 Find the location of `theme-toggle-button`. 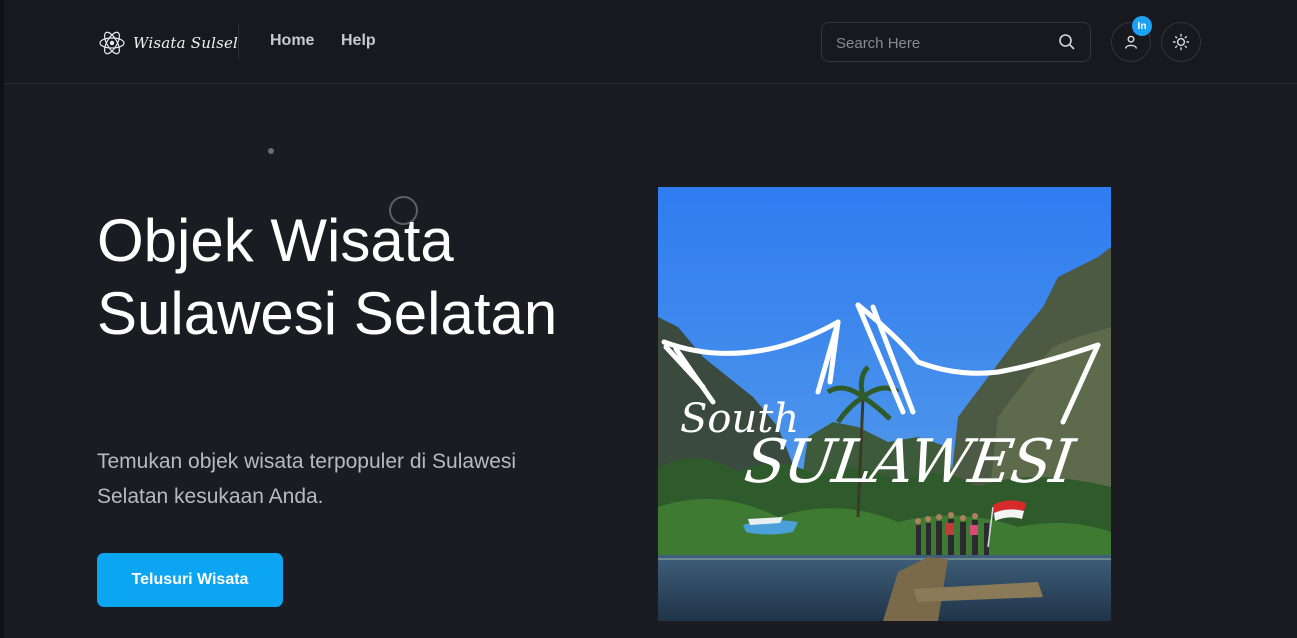

theme-toggle-button is located at coordinates (1181, 42).